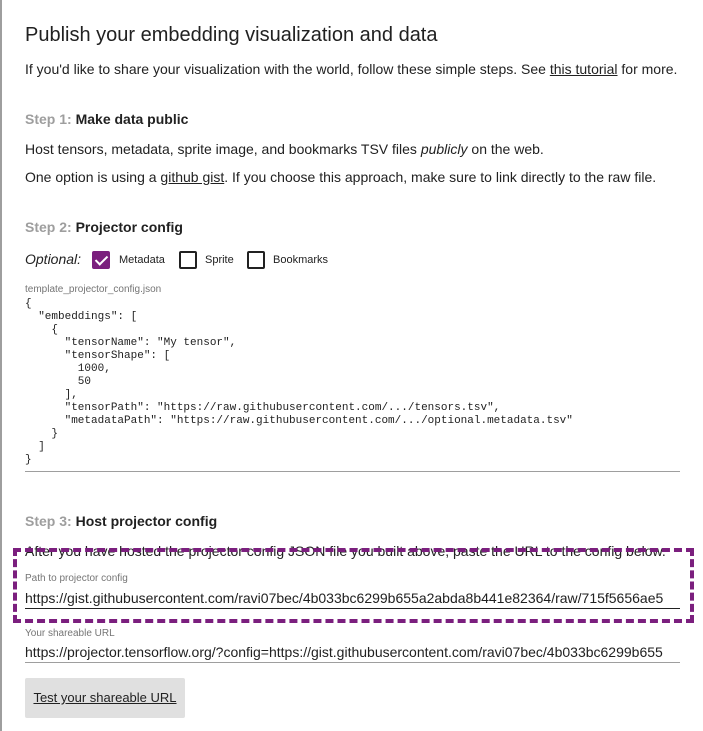 This screenshot has height=731, width=703. Describe the element at coordinates (1, 365) in the screenshot. I see `dialog-left-border` at that location.